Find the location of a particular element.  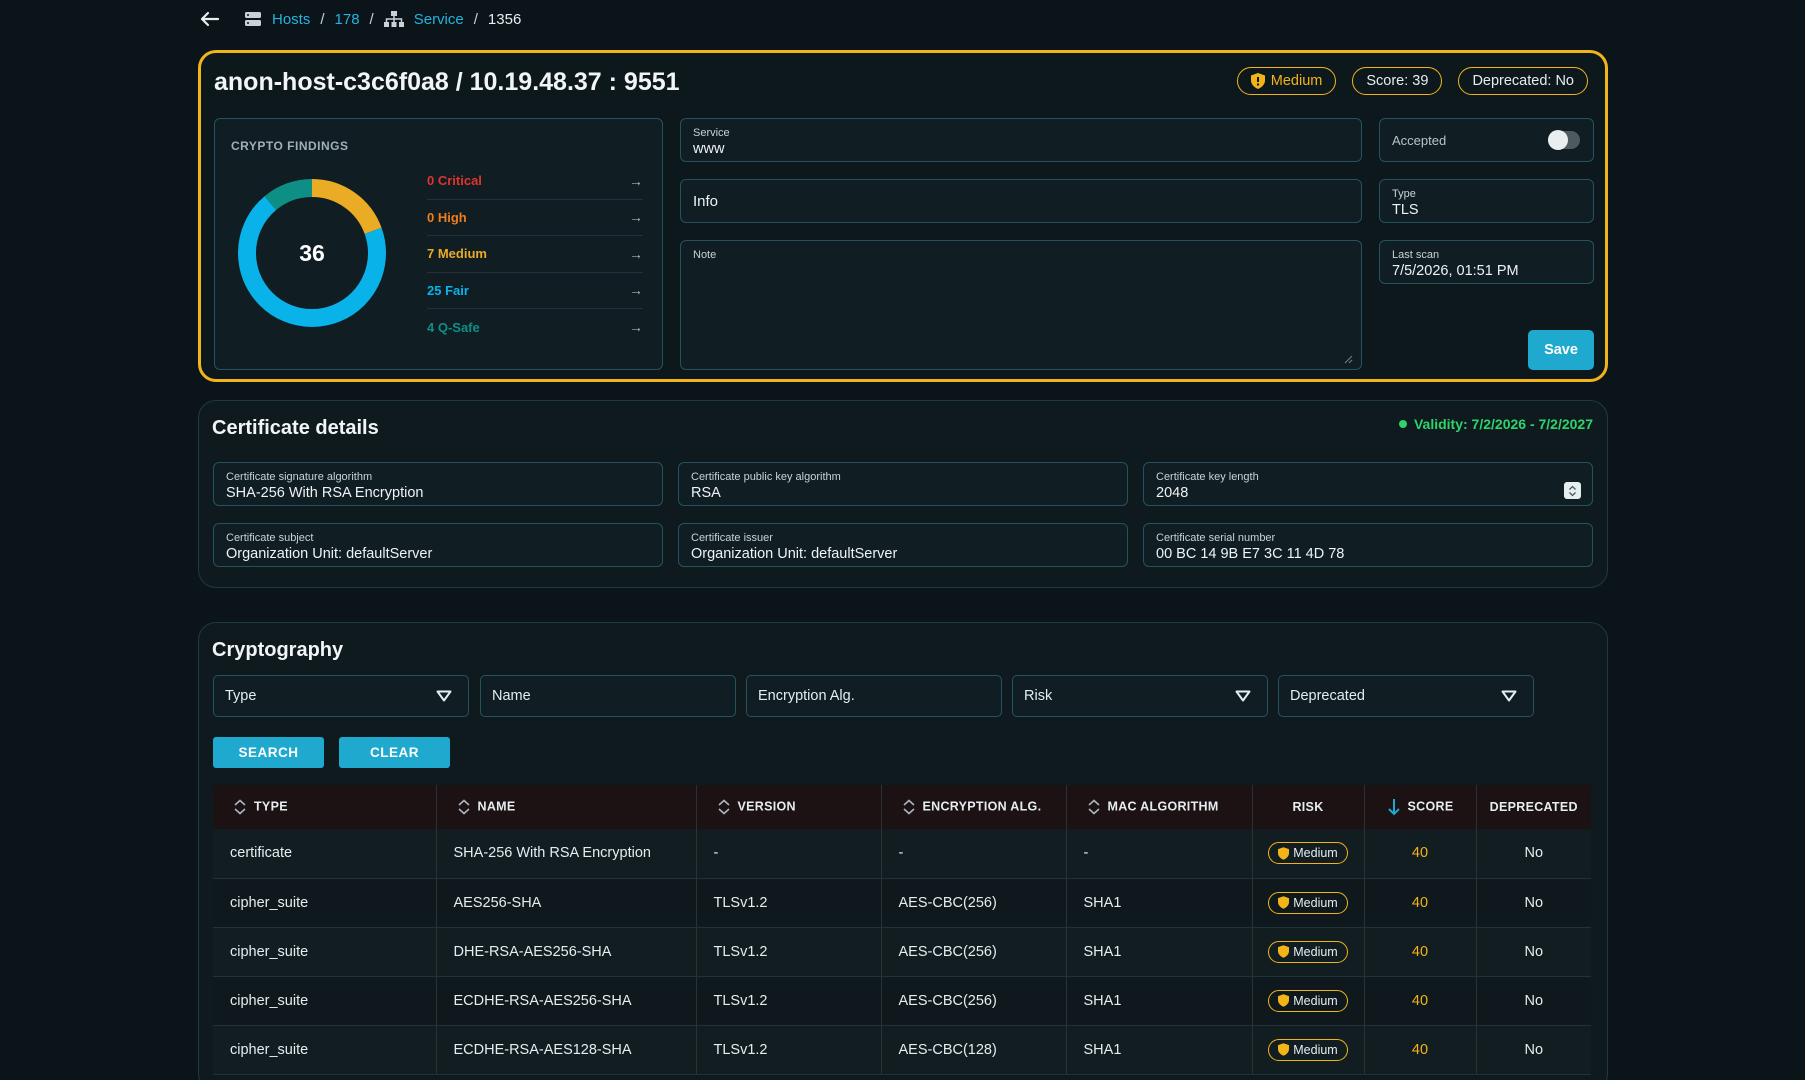

column-header-mac-algorithm: MAC ALGORITHM is located at coordinates (1159, 807).